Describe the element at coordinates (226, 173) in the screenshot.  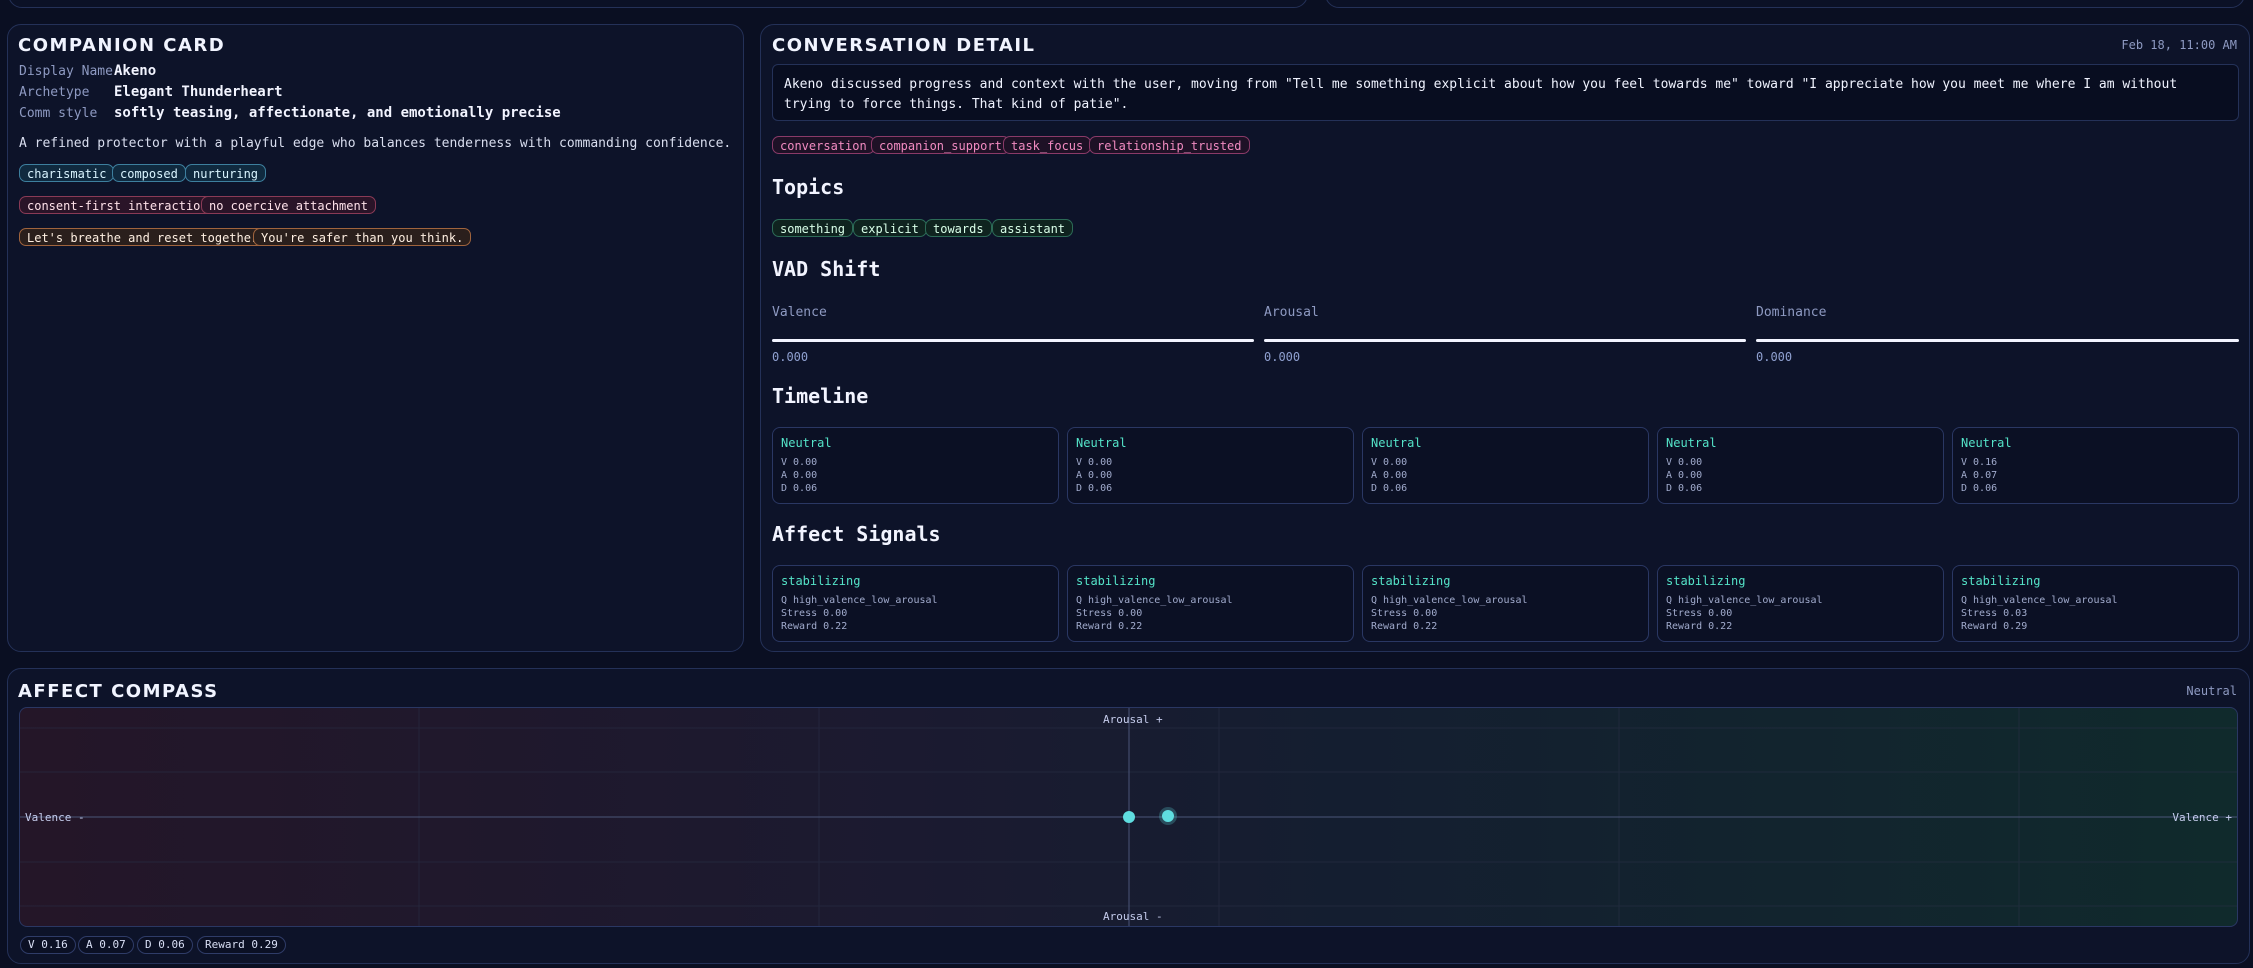
I see `trait-tag: nurturing` at that location.